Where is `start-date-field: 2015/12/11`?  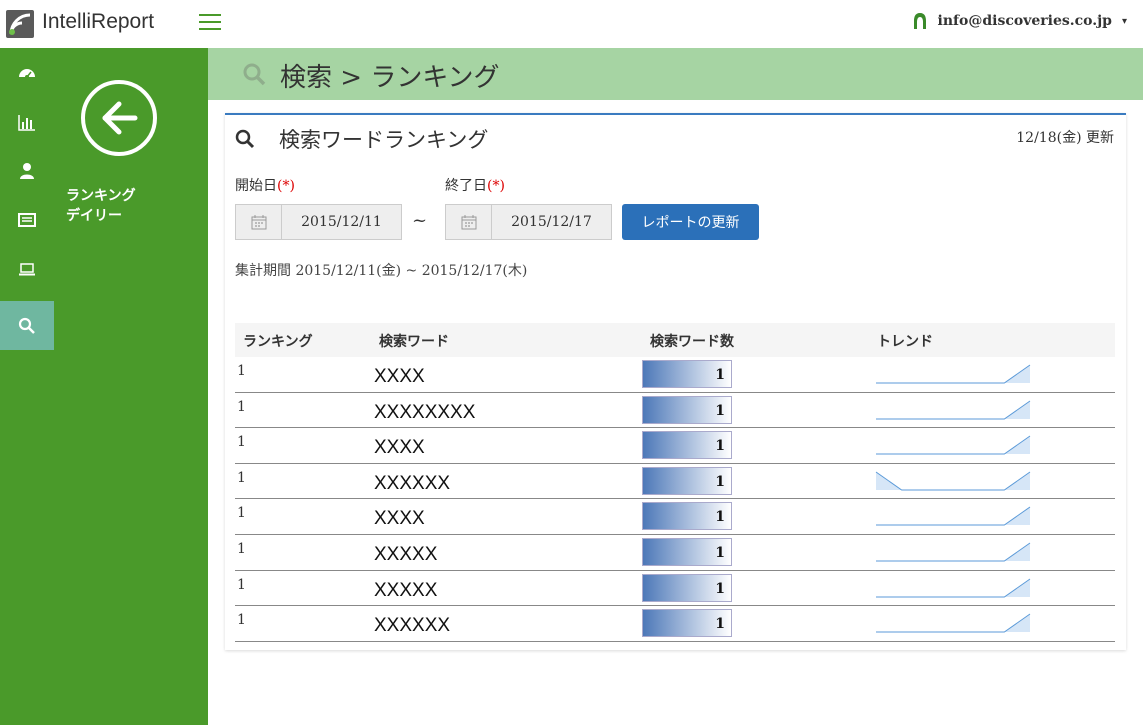
start-date-field: 2015/12/11 is located at coordinates (318, 222).